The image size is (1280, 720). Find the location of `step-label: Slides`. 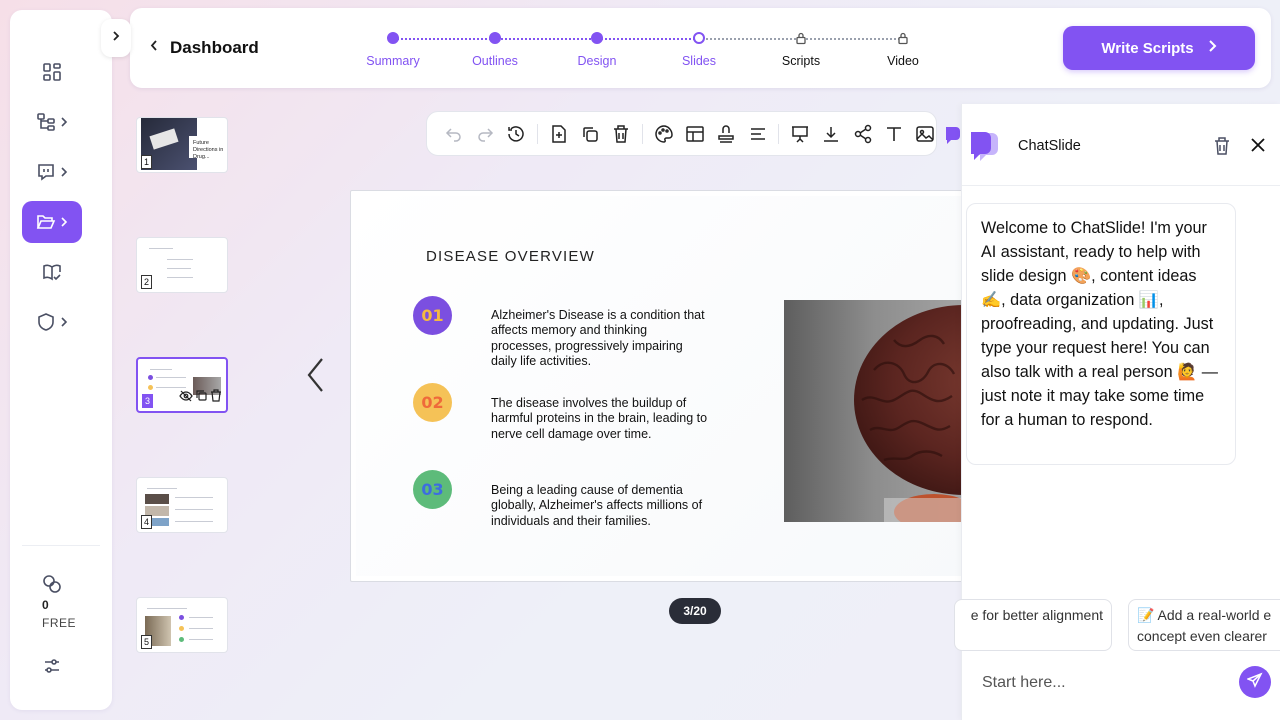

step-label: Slides is located at coordinates (699, 61).